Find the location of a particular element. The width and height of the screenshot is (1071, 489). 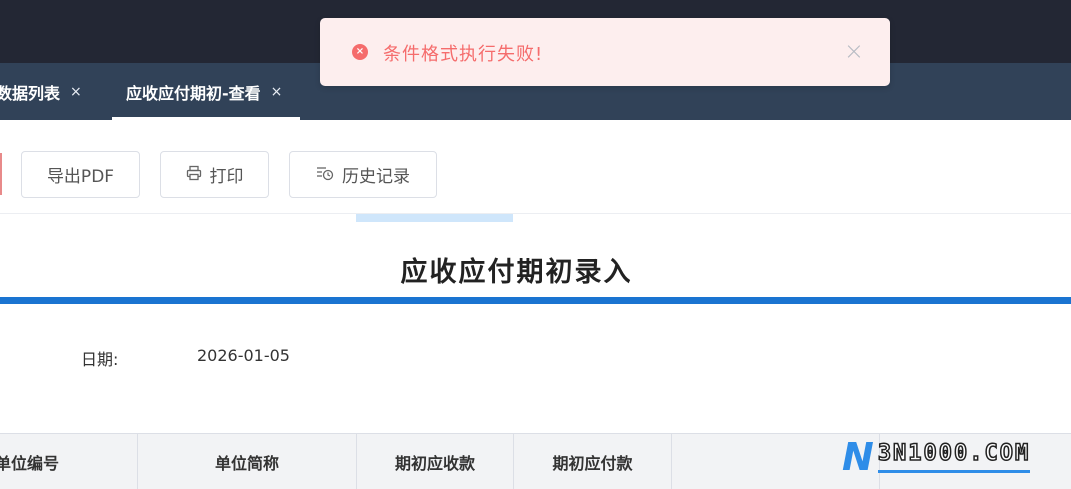

history-label: 历史记录 is located at coordinates (376, 177).